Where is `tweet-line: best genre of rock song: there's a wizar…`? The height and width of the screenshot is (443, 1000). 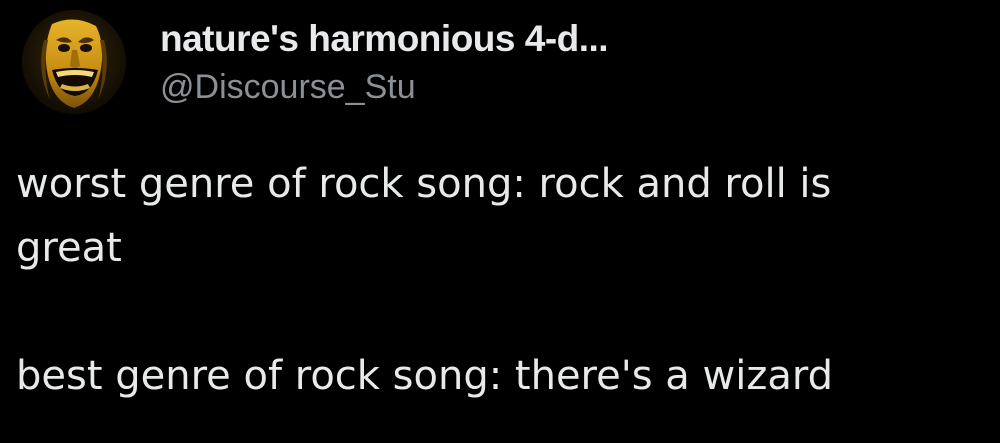 tweet-line: best genre of rock song: there's a wizar… is located at coordinates (424, 376).